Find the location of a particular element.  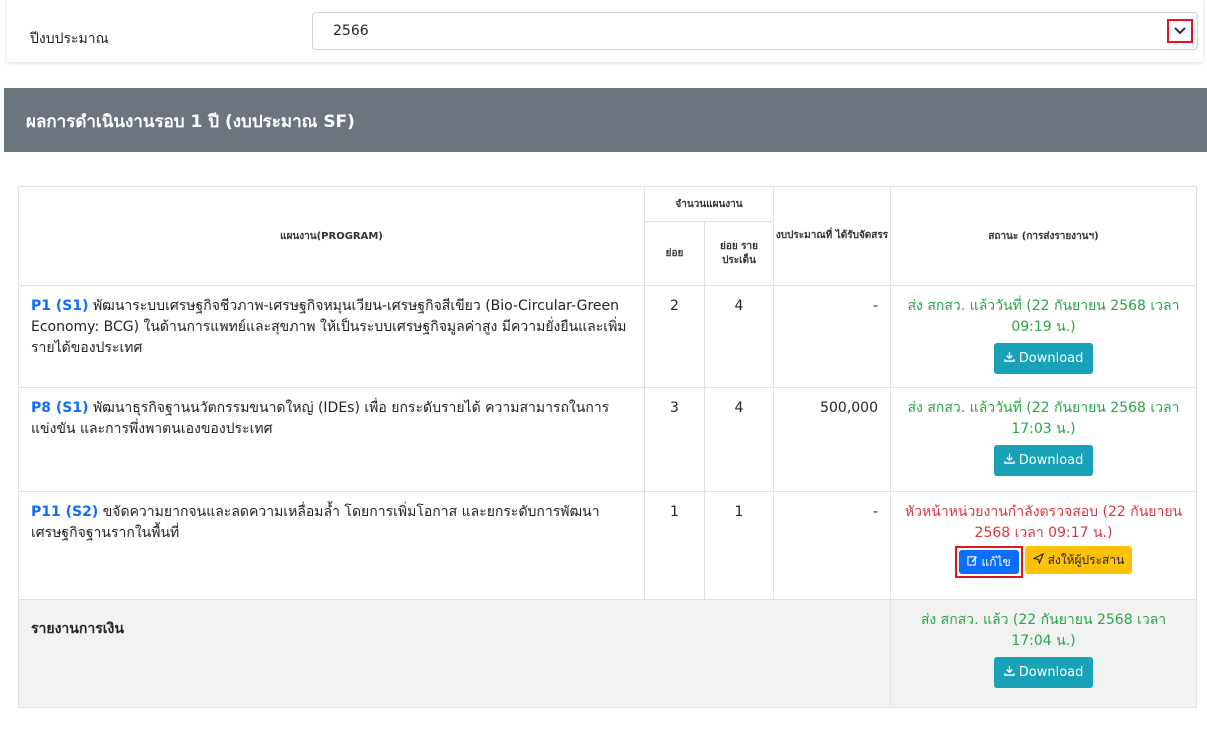

header-budget: งบประมาณที่ ได้รับจัดสรร is located at coordinates (832, 236).